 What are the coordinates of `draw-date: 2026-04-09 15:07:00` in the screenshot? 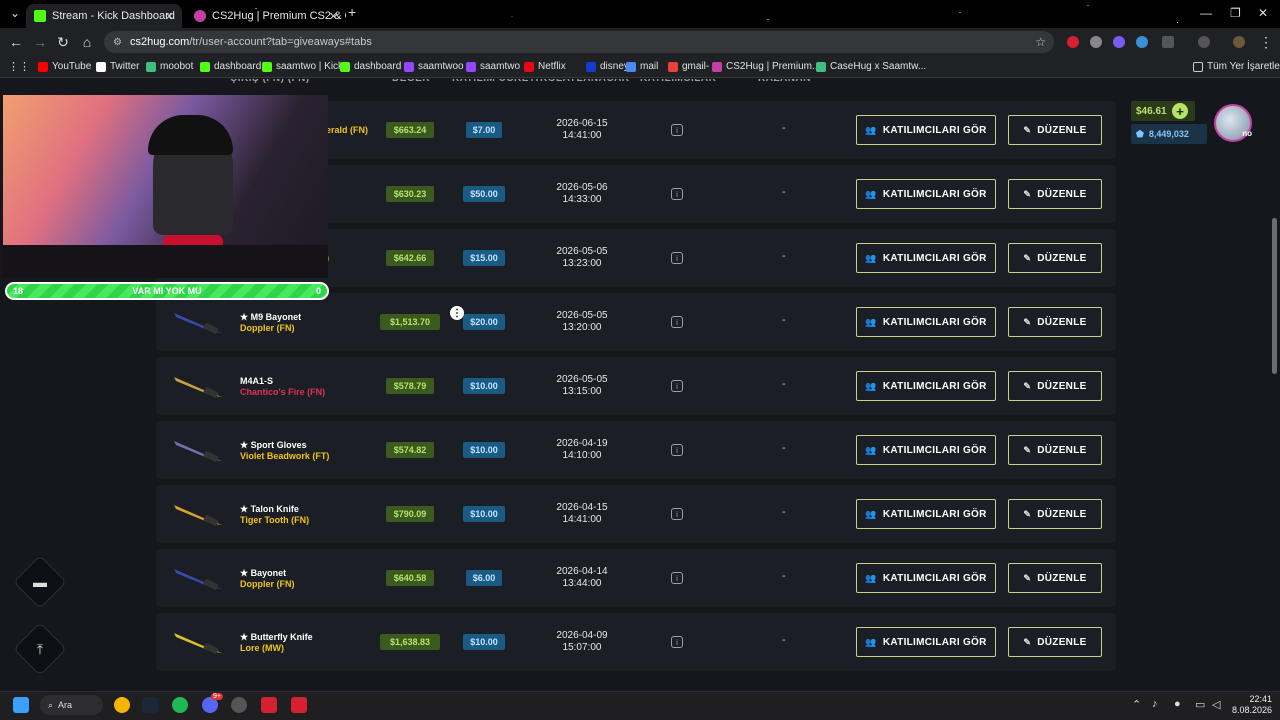 It's located at (582, 642).